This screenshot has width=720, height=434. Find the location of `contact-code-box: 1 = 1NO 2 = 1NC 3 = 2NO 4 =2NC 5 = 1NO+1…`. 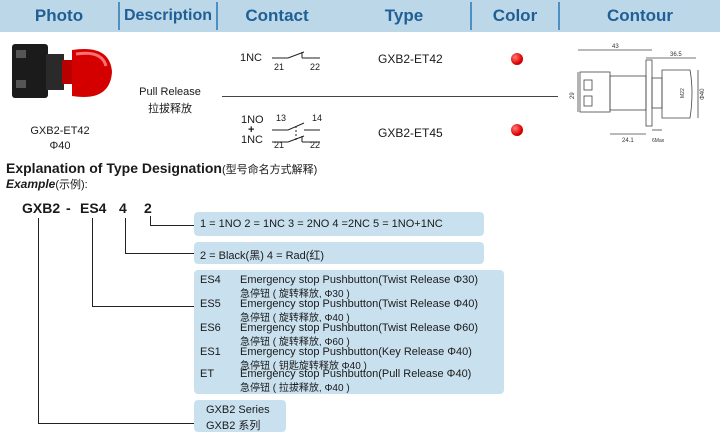

contact-code-box: 1 = 1NO 2 = 1NC 3 = 2NO 4 =2NC 5 = 1NO+1… is located at coordinates (339, 224).